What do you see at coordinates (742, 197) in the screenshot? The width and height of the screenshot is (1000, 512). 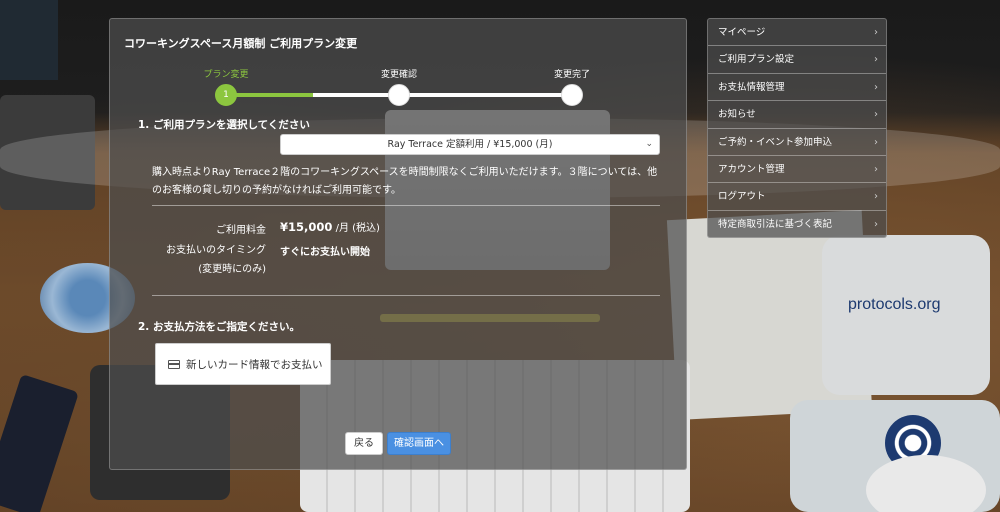 I see `menu-item-label: ログアウト` at bounding box center [742, 197].